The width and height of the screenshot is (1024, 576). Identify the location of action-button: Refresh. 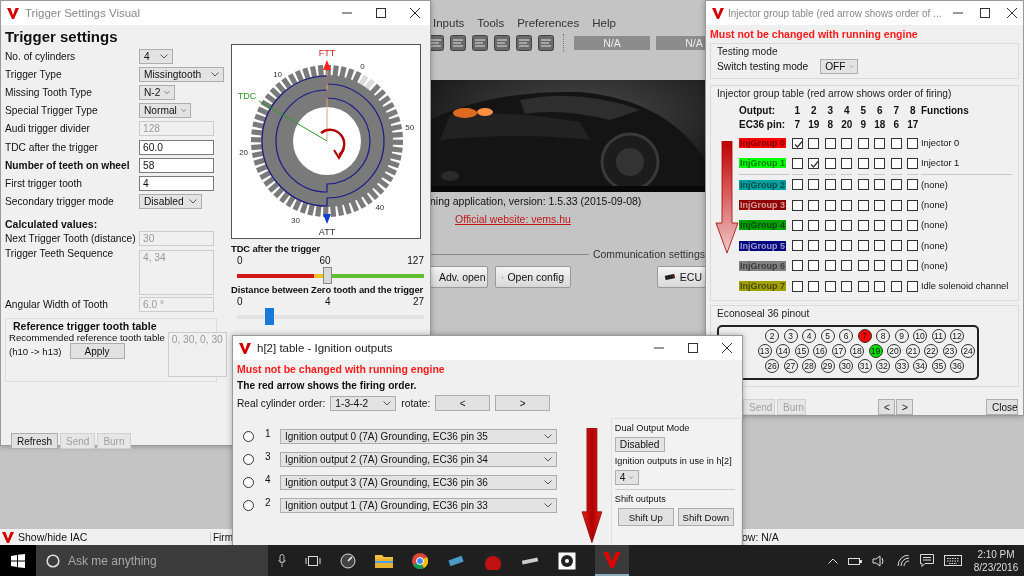
(34, 441).